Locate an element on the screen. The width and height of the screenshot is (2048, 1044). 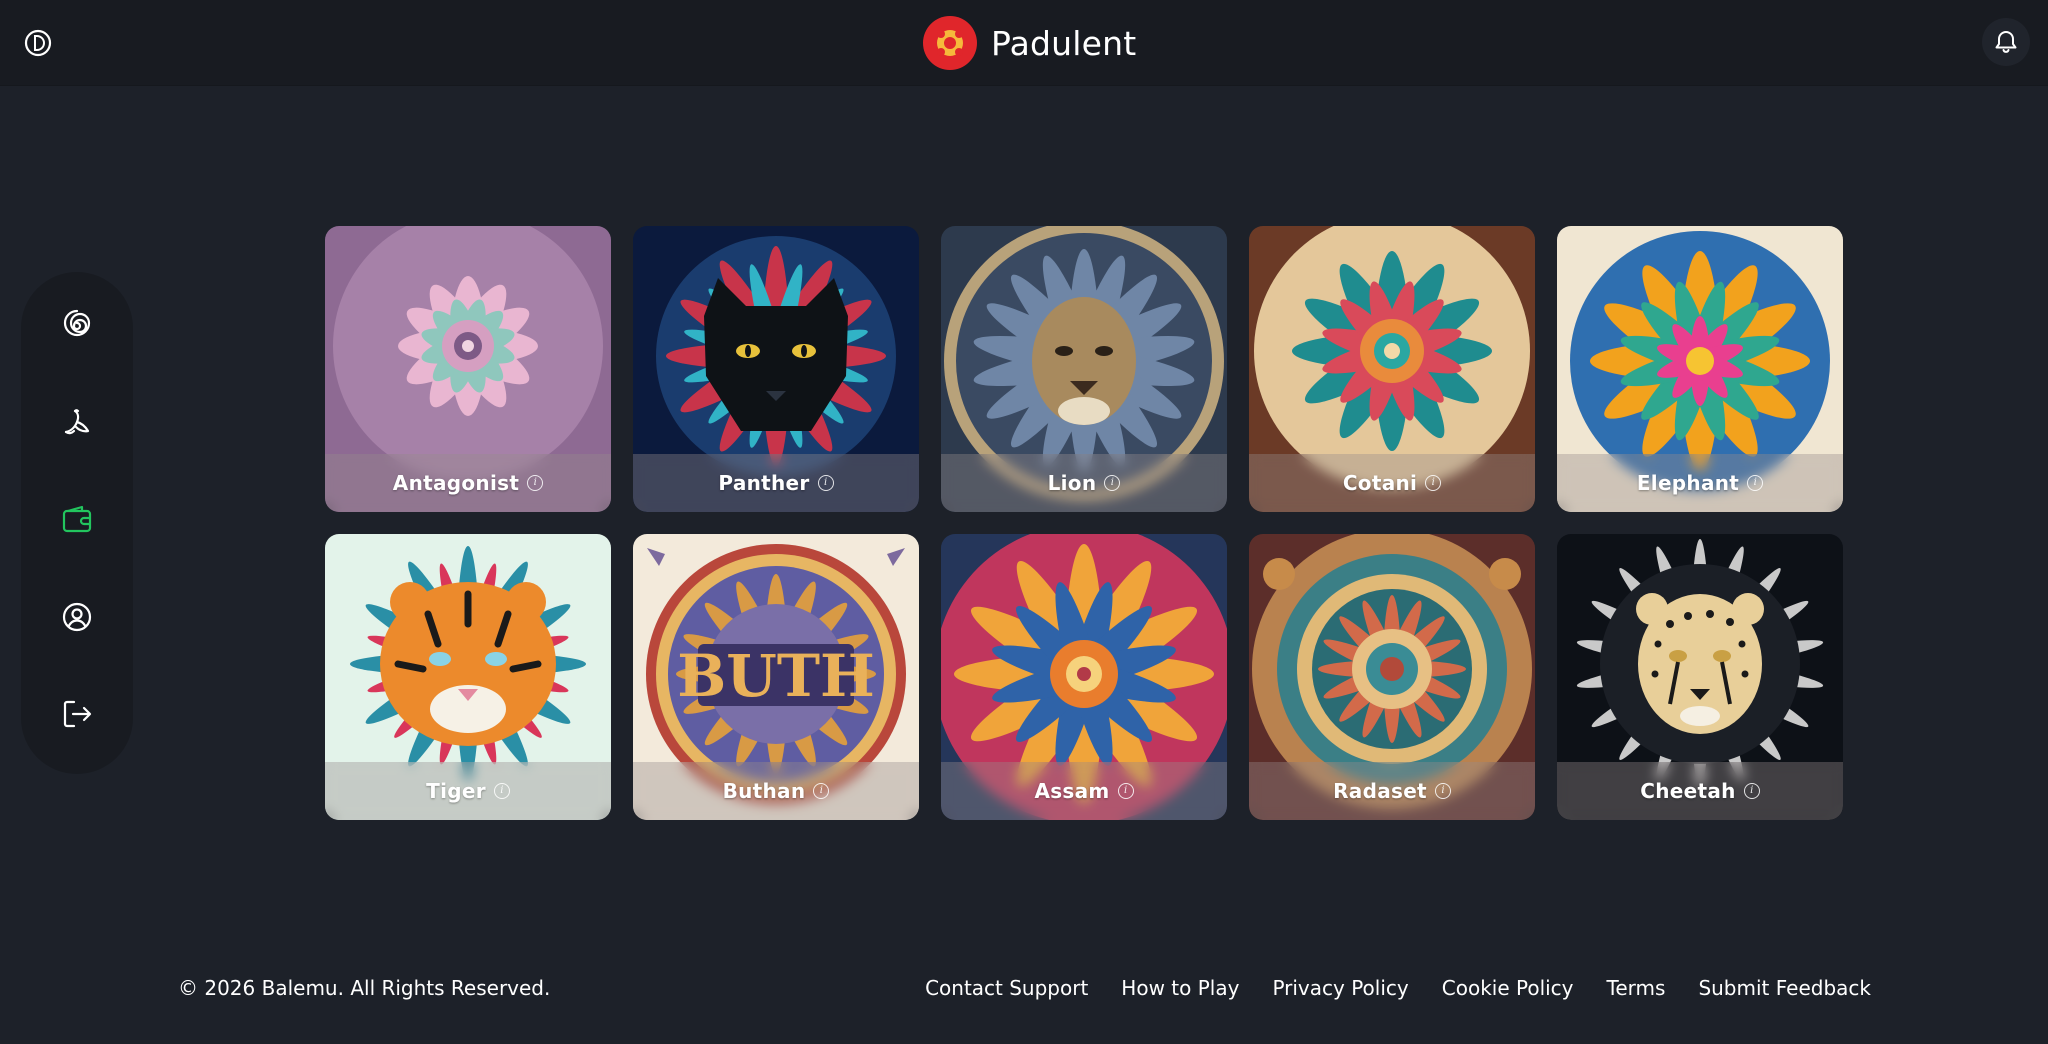
user-circle-icon is located at coordinates (77, 617).